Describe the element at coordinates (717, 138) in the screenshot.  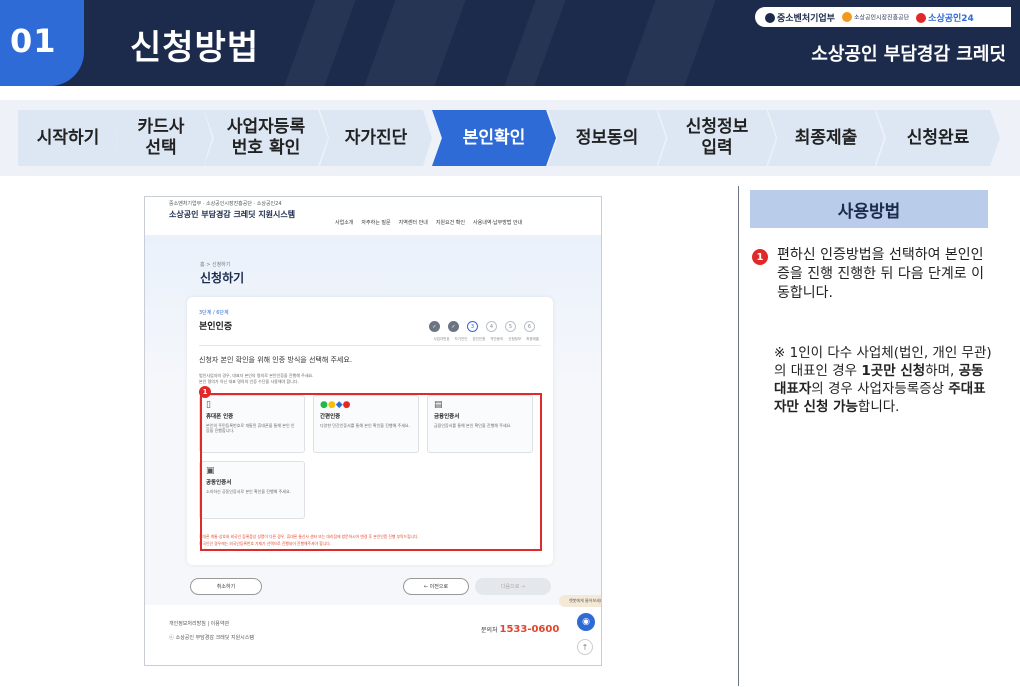
I see `step-application-input: 신청정보 입력` at that location.